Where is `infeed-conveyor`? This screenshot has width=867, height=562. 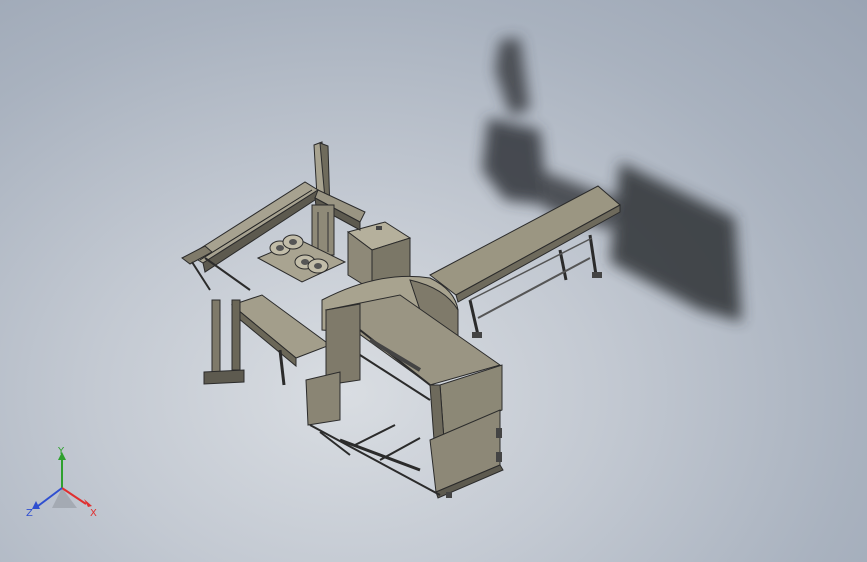 infeed-conveyor is located at coordinates (267, 340).